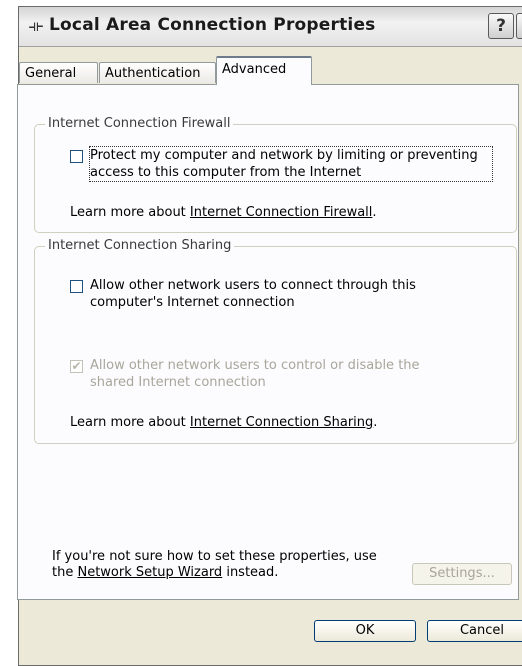 Image resolution: width=522 pixels, height=666 pixels. I want to click on wizard-note-prefix: the, so click(65, 572).